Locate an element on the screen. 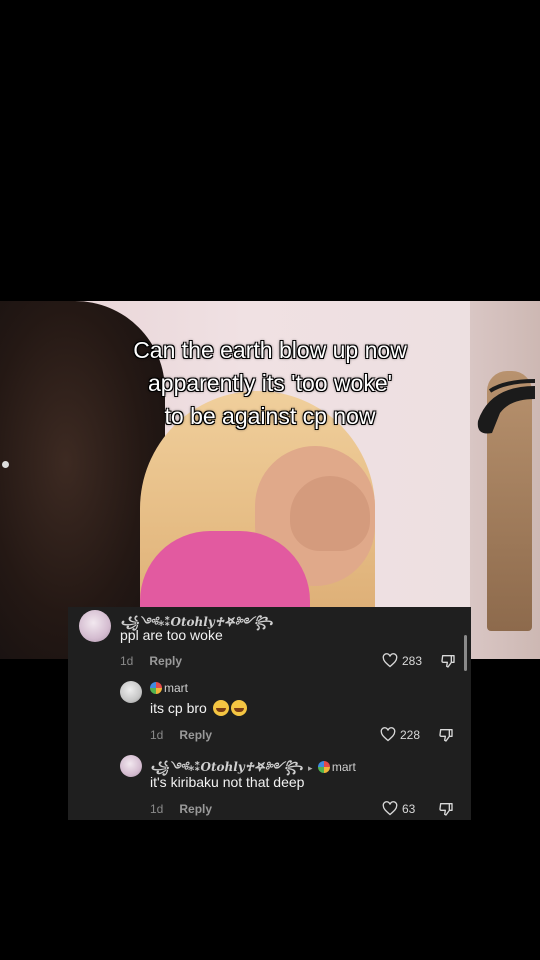 The width and height of the screenshot is (540, 960). caption-line-2: apparently its 'too woke' is located at coordinates (270, 383).